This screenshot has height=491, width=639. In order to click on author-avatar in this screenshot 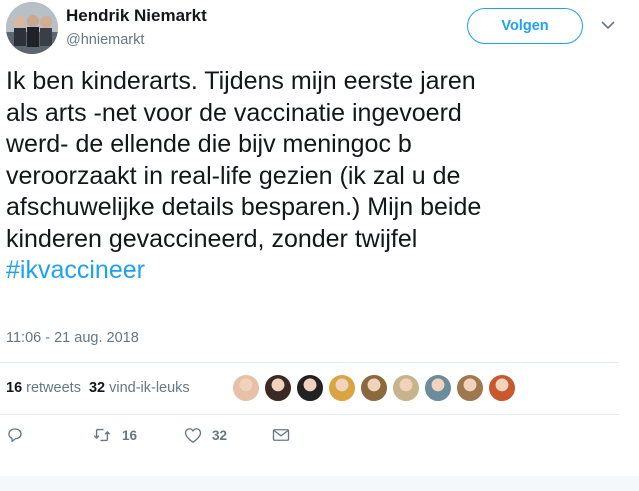, I will do `click(32, 28)`.